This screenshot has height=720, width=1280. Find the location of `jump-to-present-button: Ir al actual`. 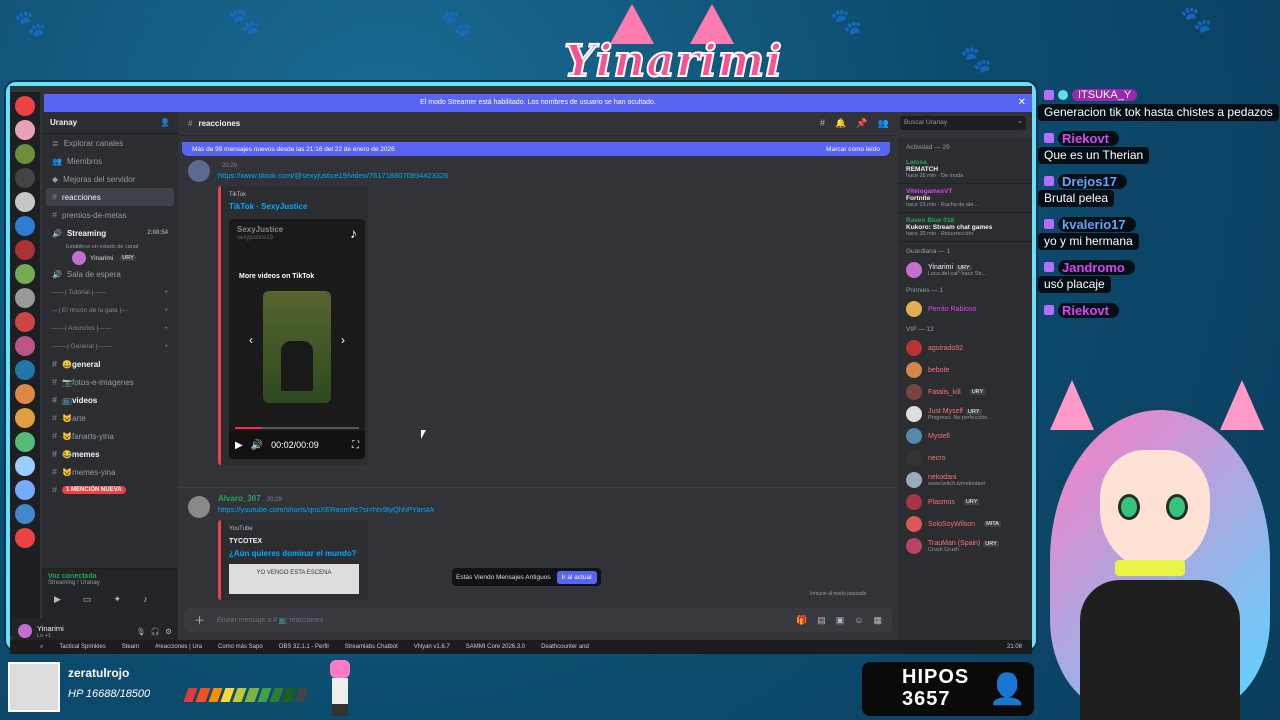

jump-to-present-button: Ir al actual is located at coordinates (576, 577).